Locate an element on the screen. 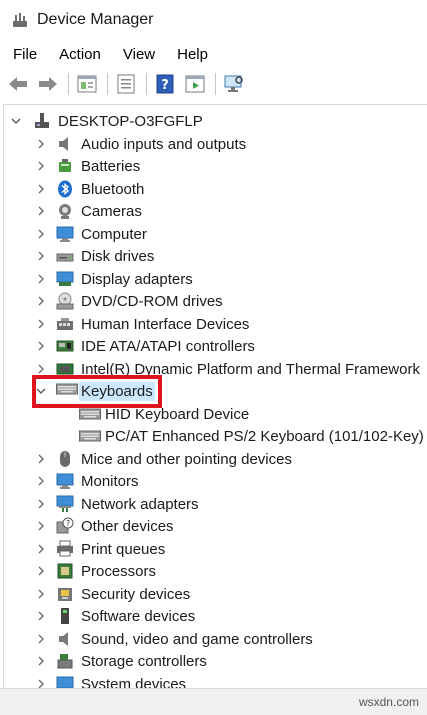 The height and width of the screenshot is (715, 427). run-icon is located at coordinates (195, 84).